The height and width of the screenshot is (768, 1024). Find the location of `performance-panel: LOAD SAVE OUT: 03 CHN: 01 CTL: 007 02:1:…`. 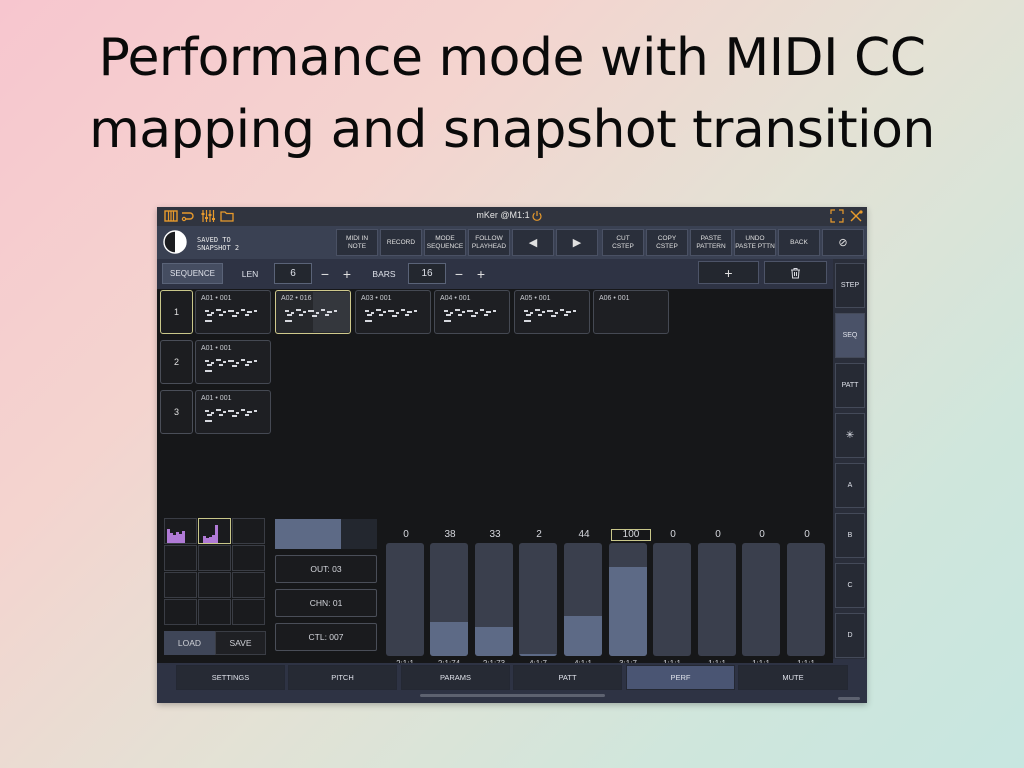

performance-panel: LOAD SAVE OUT: 03 CHN: 01 CTL: 007 02:1:… is located at coordinates (495, 593).